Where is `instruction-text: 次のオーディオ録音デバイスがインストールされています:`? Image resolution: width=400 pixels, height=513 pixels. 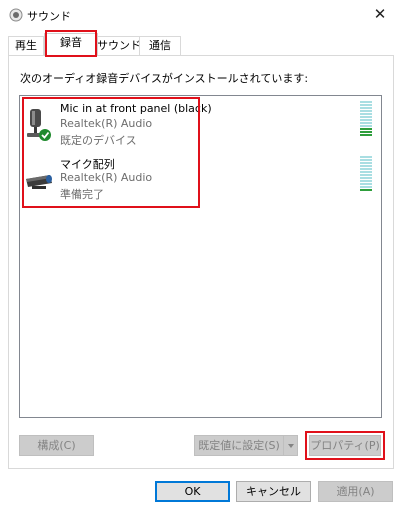 instruction-text: 次のオーディオ録音デバイスがインストールされています: is located at coordinates (164, 78).